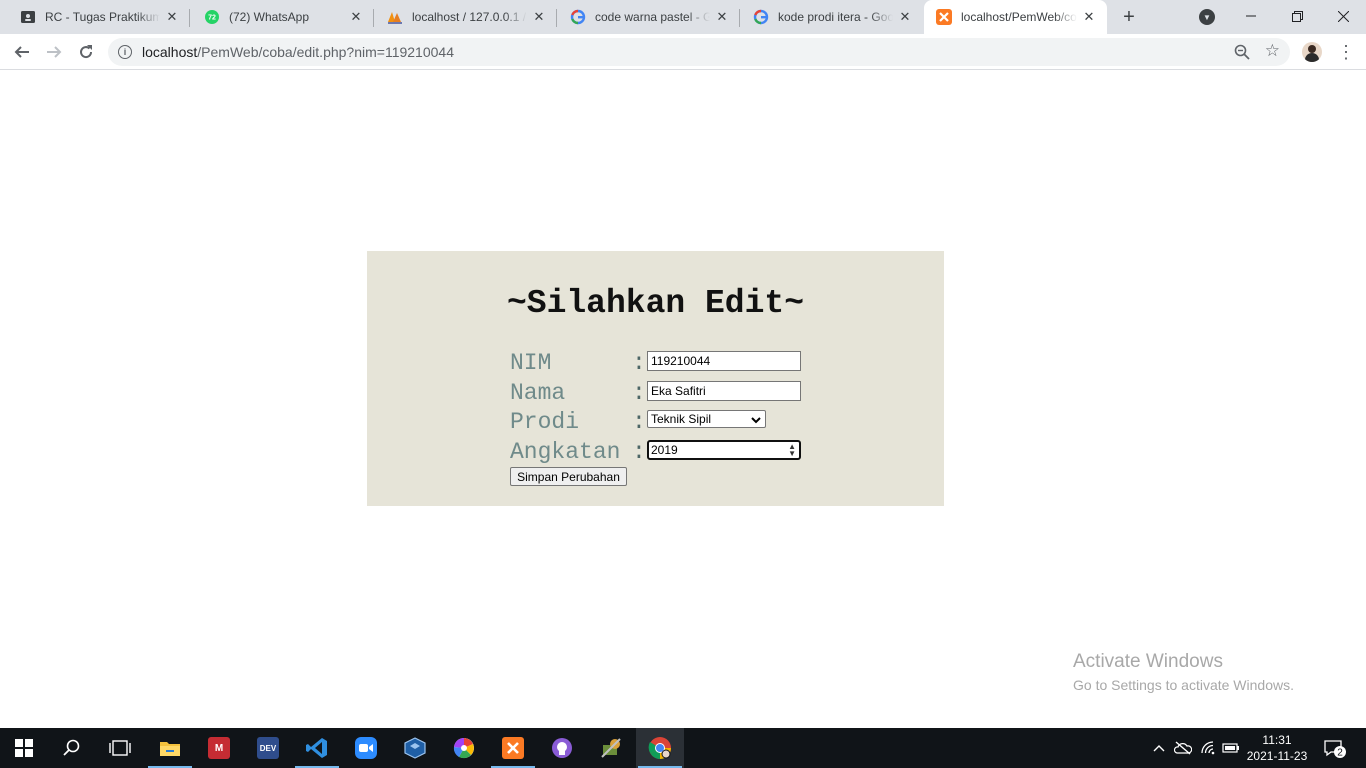 This screenshot has width=1366, height=768. I want to click on chevron-down-icon, so click(756, 420).